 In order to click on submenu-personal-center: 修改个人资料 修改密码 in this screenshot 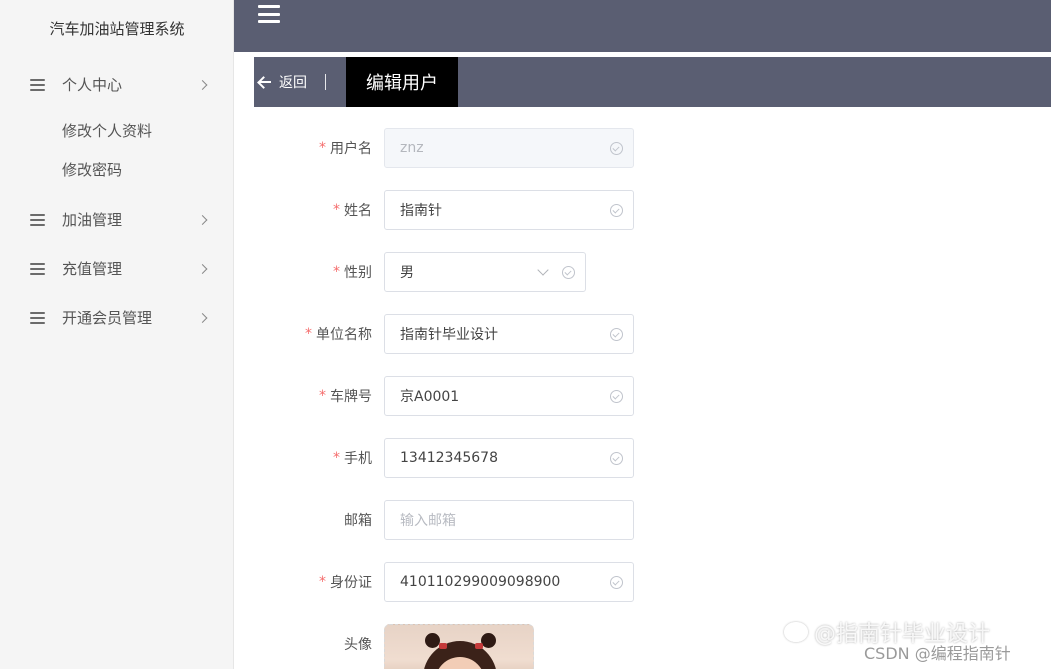, I will do `click(117, 152)`.